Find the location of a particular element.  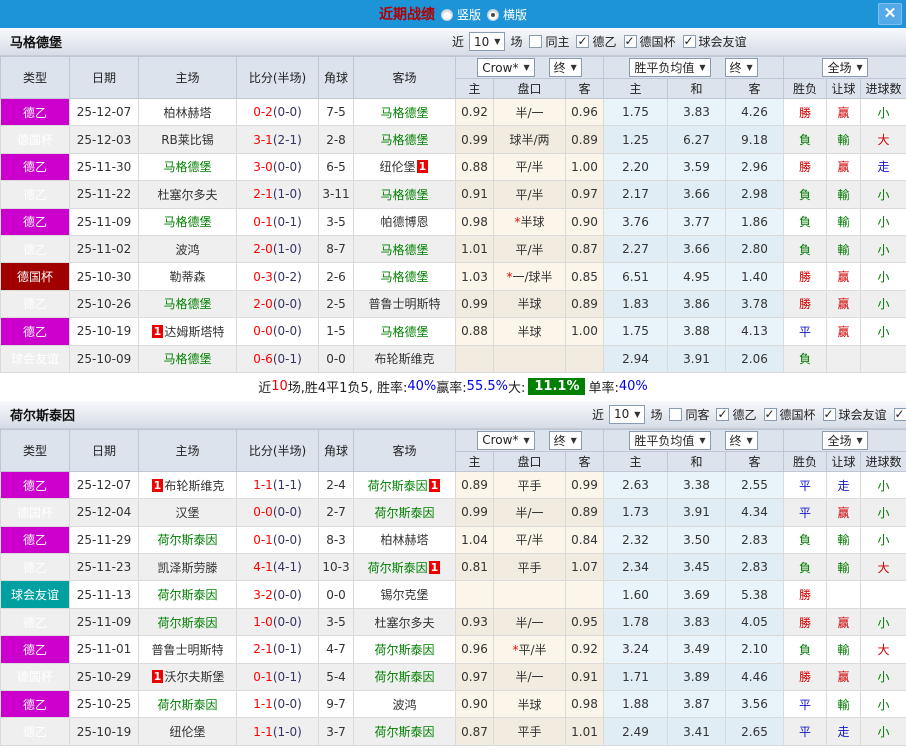

near-label: 近 is located at coordinates (458, 42).